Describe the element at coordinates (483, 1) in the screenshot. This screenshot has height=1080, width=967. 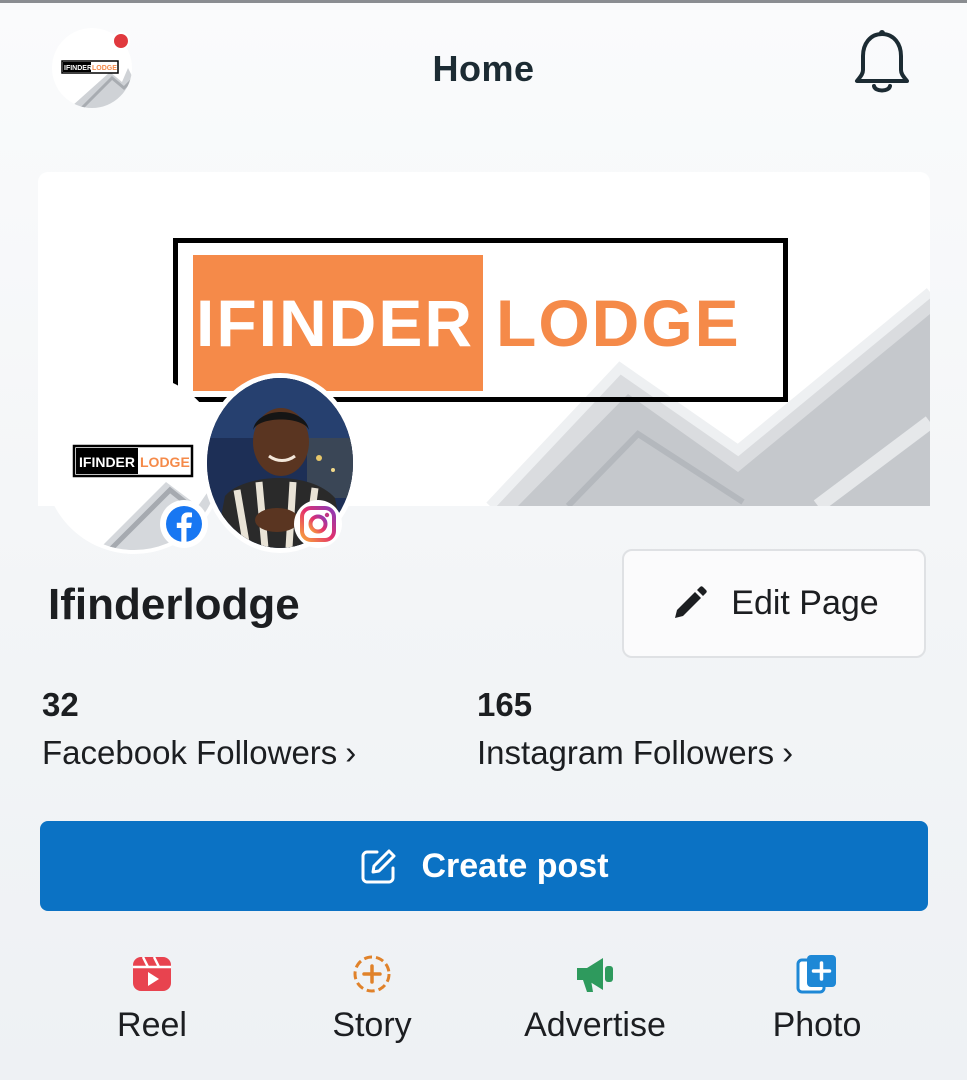
I see `top-divider` at that location.